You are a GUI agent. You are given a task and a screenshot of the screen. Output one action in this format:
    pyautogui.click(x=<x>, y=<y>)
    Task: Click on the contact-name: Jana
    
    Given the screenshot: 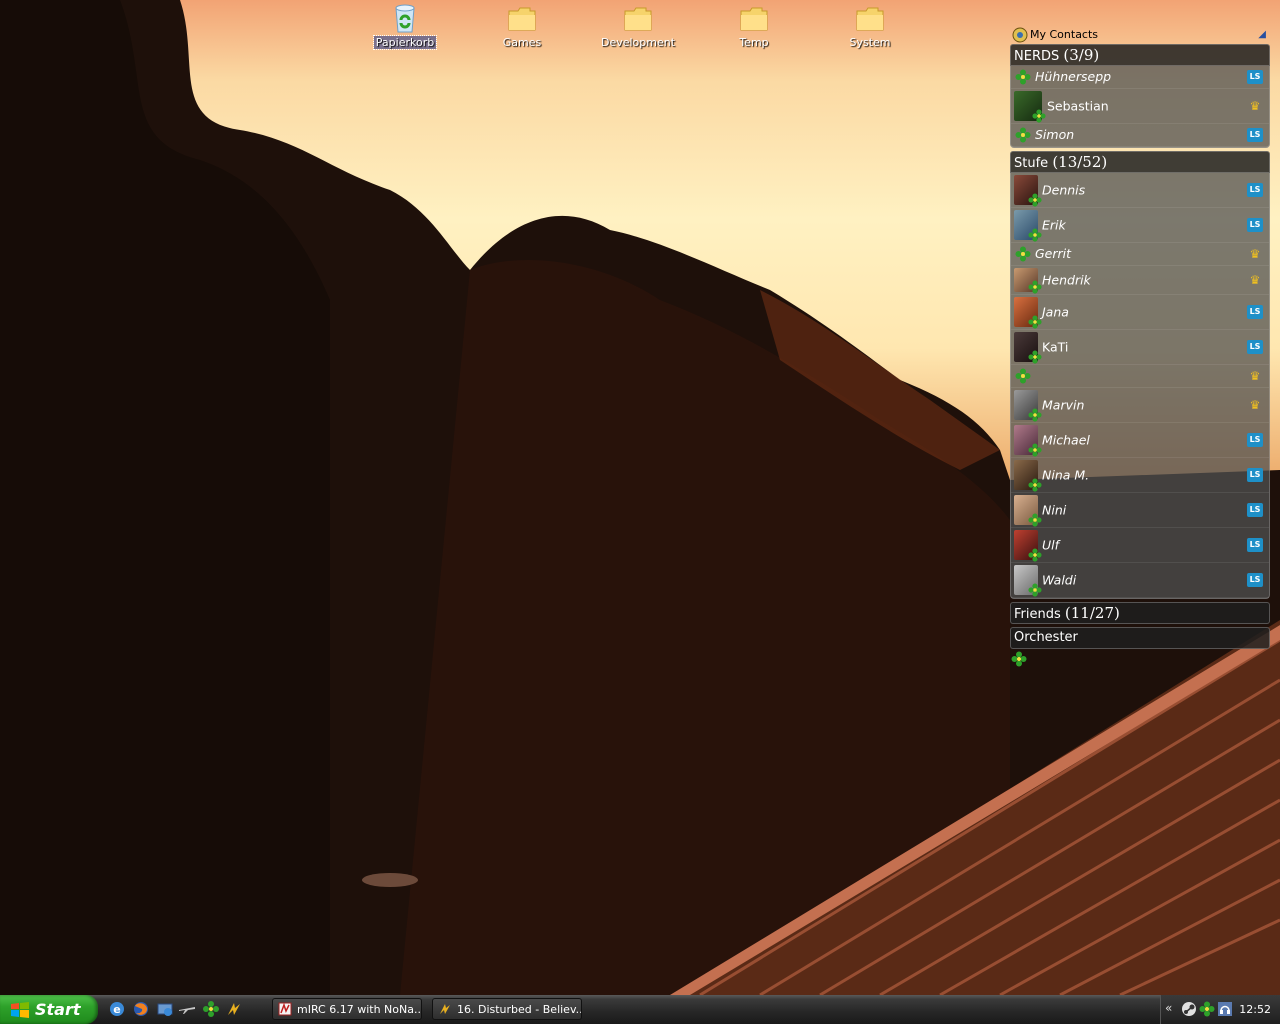 What is the action you would take?
    pyautogui.click(x=1055, y=312)
    